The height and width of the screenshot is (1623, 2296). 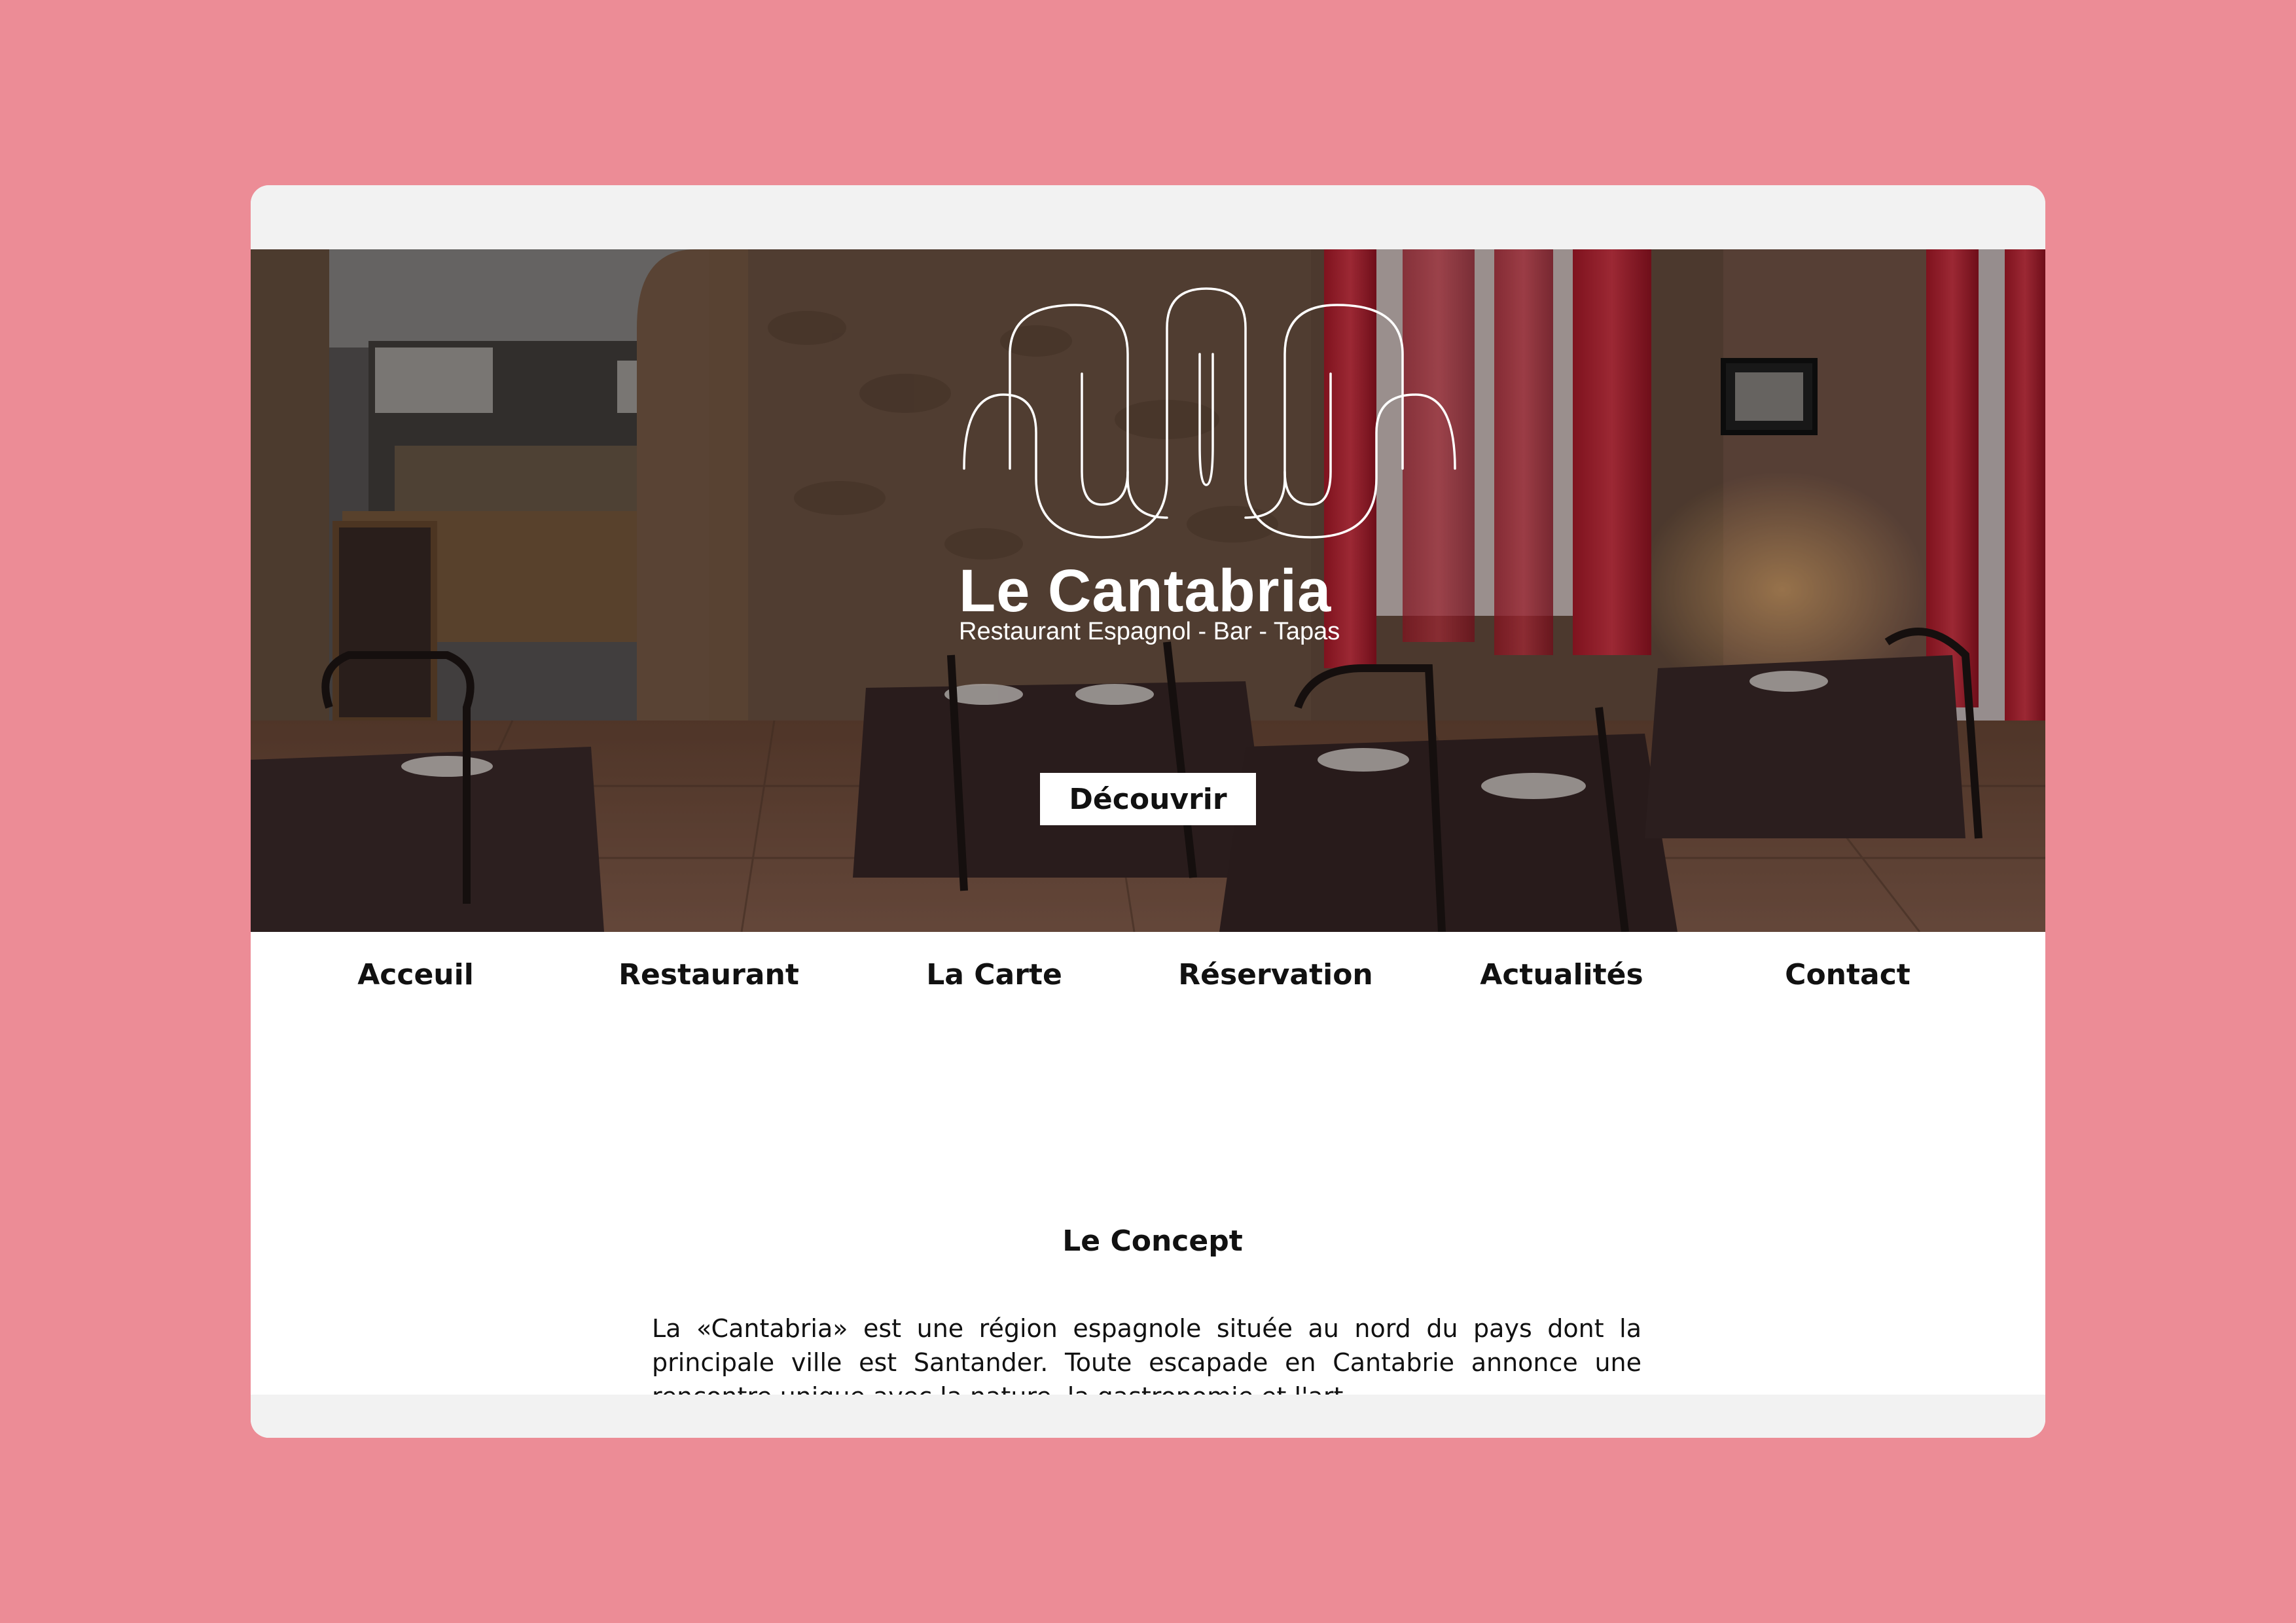 What do you see at coordinates (1275, 974) in the screenshot?
I see `nav-item-reservation: Réservation` at bounding box center [1275, 974].